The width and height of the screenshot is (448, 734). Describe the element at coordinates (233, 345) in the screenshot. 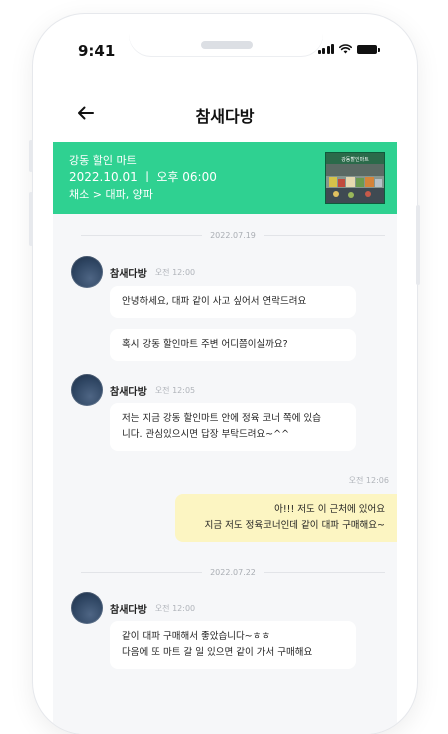

I see `received-bubble: 혹시 강동 할인마트 주변 어디쯤이실까요?` at that location.